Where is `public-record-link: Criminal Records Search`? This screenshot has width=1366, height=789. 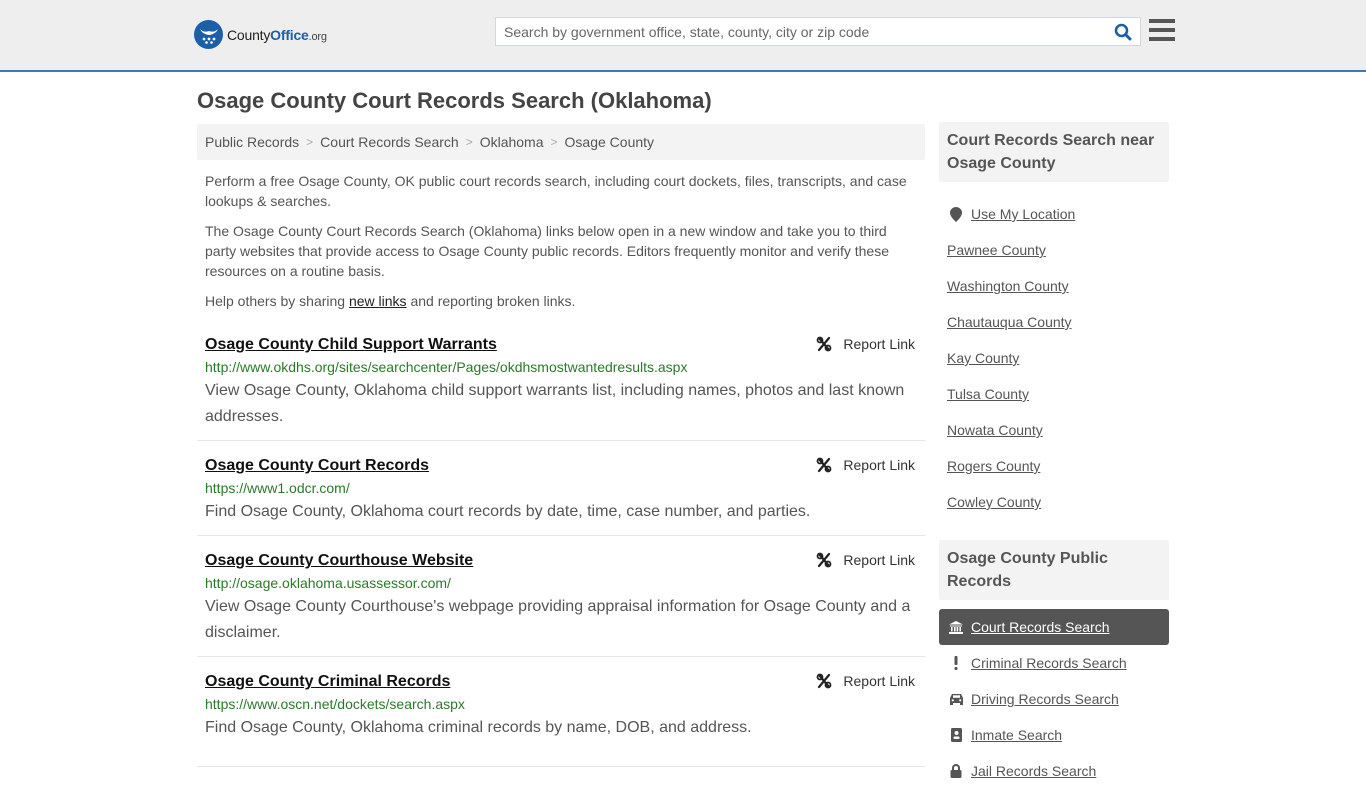 public-record-link: Criminal Records Search is located at coordinates (1049, 663).